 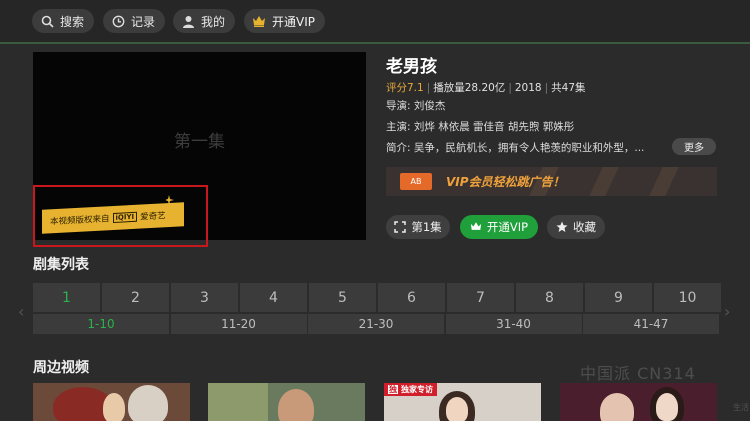 I want to click on episode-cell: 5, so click(x=342, y=297).